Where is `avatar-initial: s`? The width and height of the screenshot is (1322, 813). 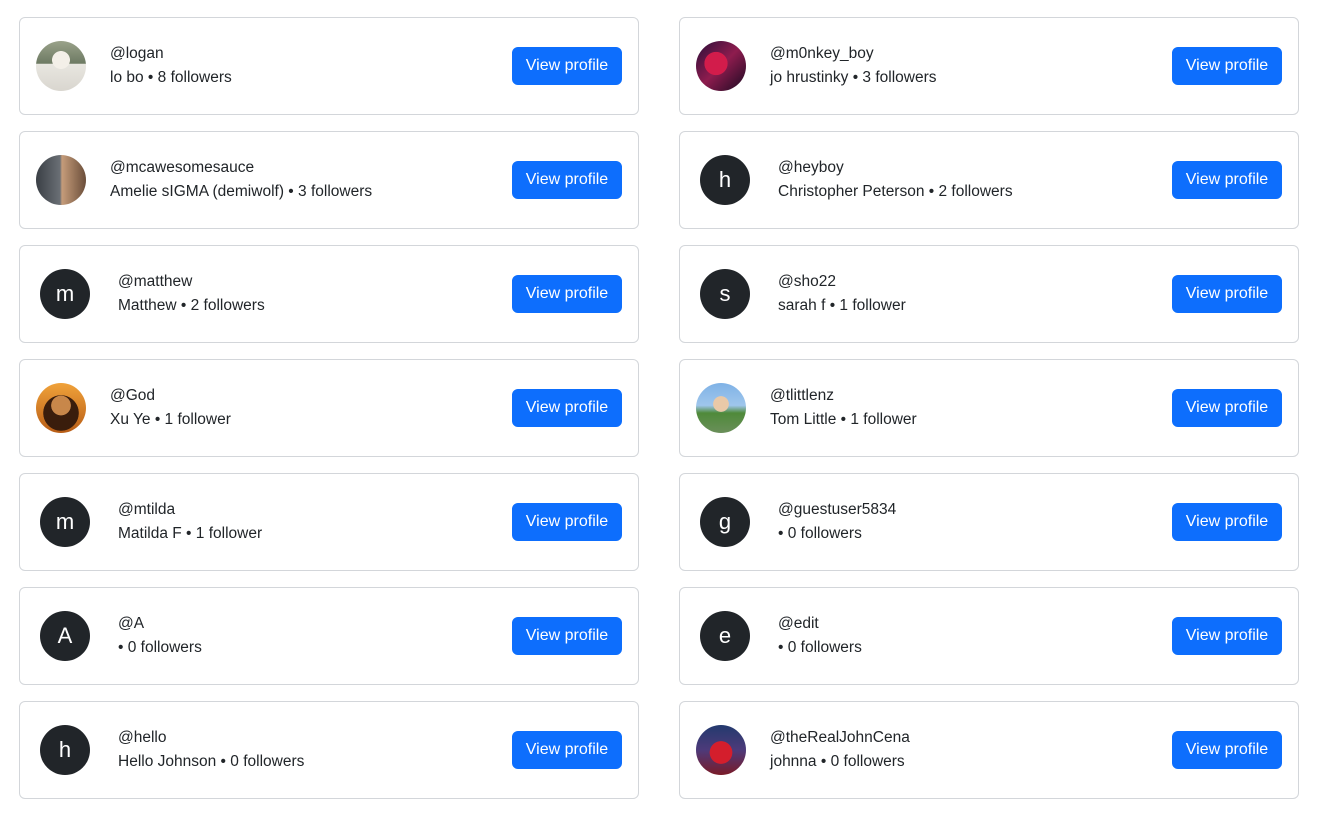
avatar-initial: s is located at coordinates (725, 294).